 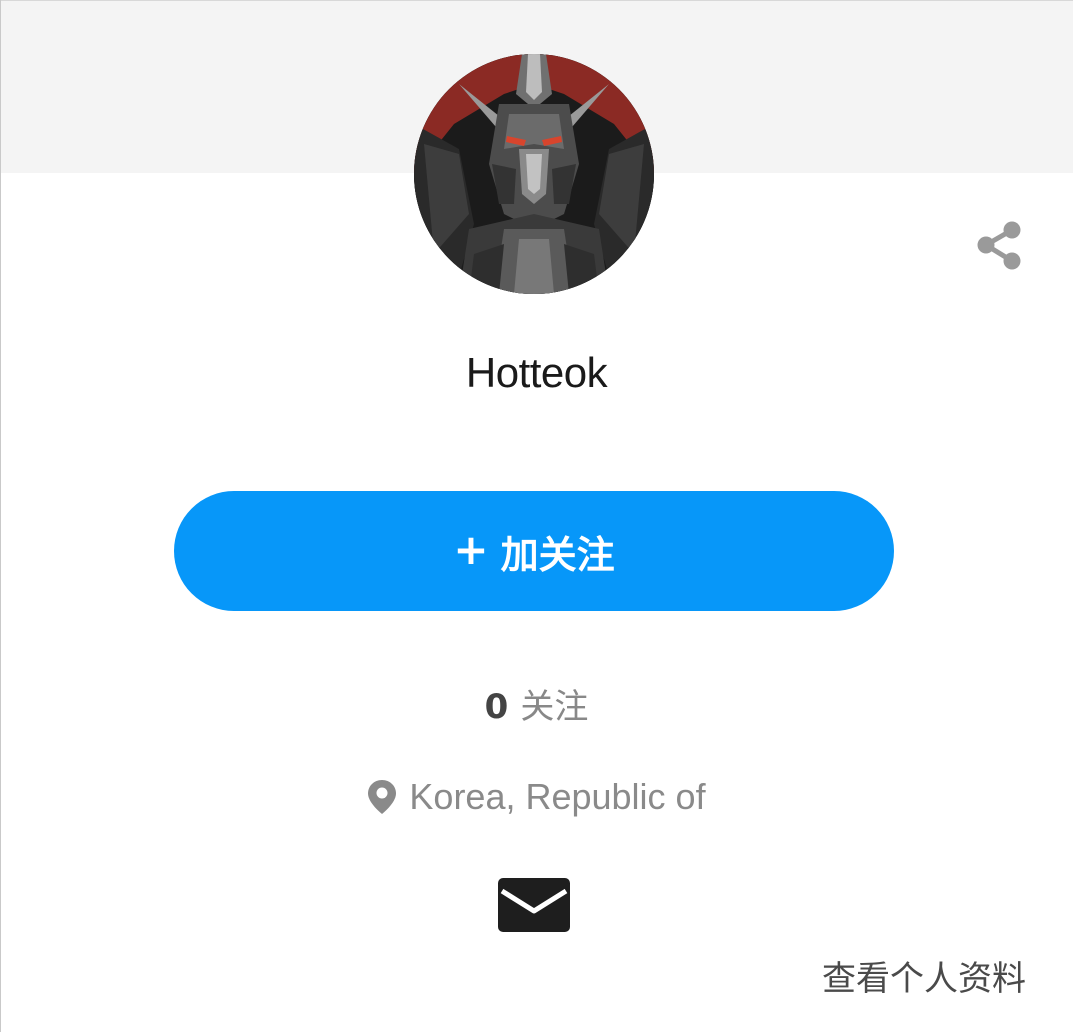 What do you see at coordinates (924, 979) in the screenshot?
I see `view-profile-link: 查看个人资料` at bounding box center [924, 979].